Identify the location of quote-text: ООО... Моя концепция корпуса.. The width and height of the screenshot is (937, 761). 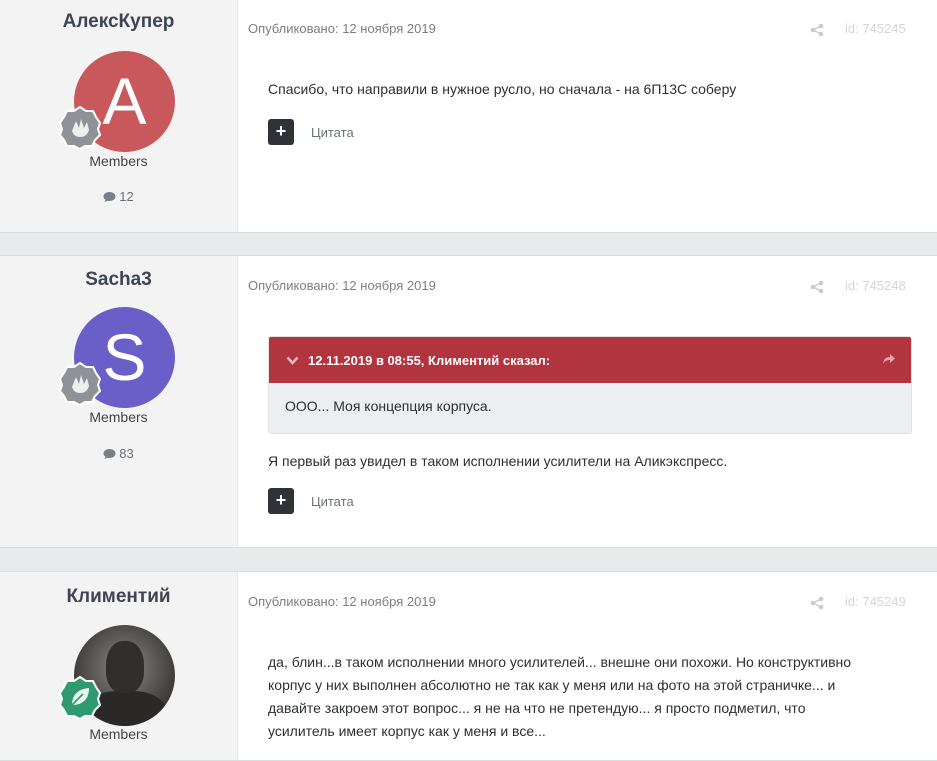
(388, 406).